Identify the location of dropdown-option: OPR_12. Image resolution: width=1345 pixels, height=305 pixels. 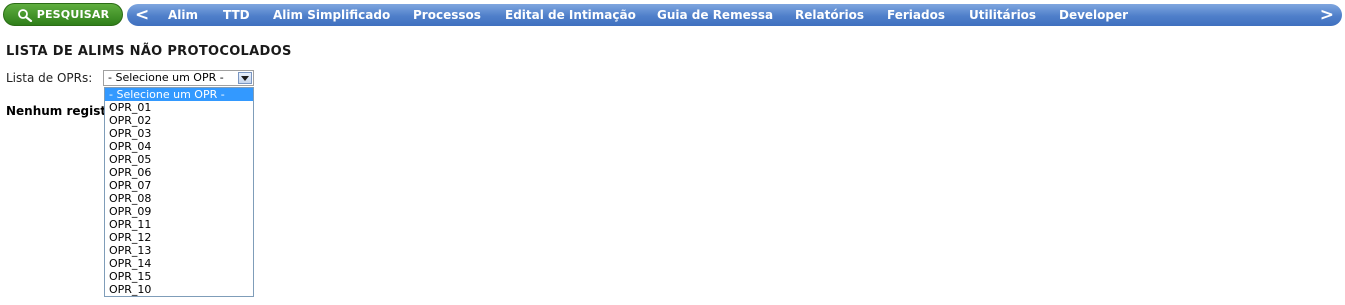
(179, 237).